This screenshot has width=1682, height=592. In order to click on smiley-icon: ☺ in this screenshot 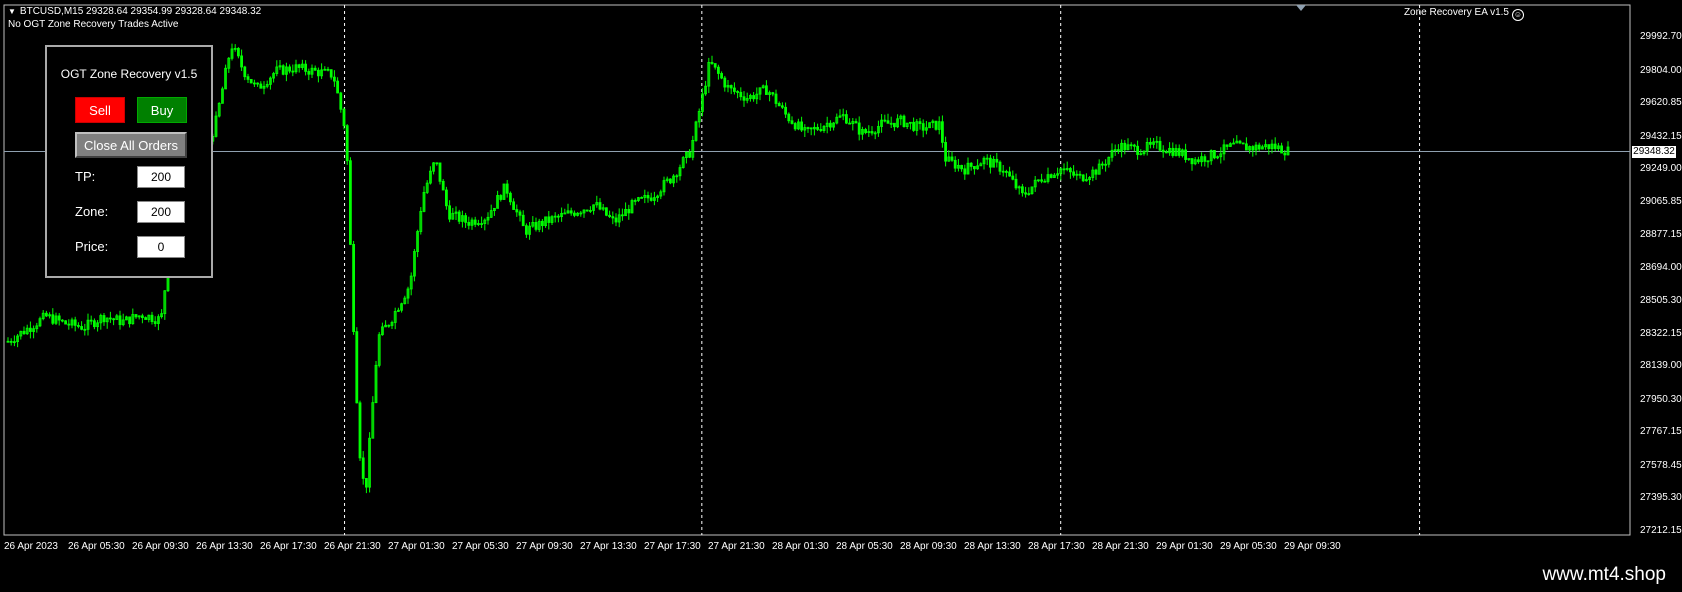, I will do `click(1518, 15)`.